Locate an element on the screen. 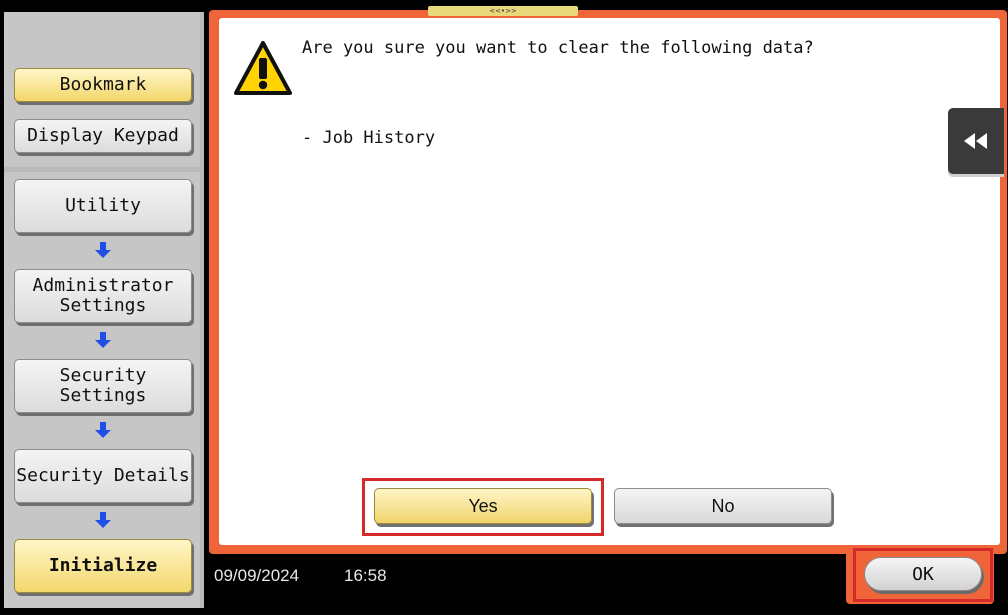 The image size is (1008, 615). status-date: 09/09/2024 is located at coordinates (257, 575).